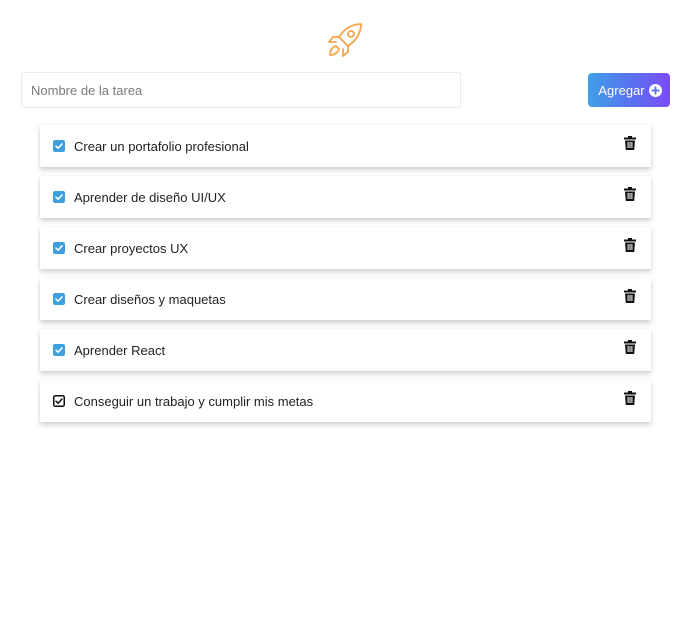  Describe the element at coordinates (345, 197) in the screenshot. I see `task-item: Aprender de diseño UI/UX` at that location.